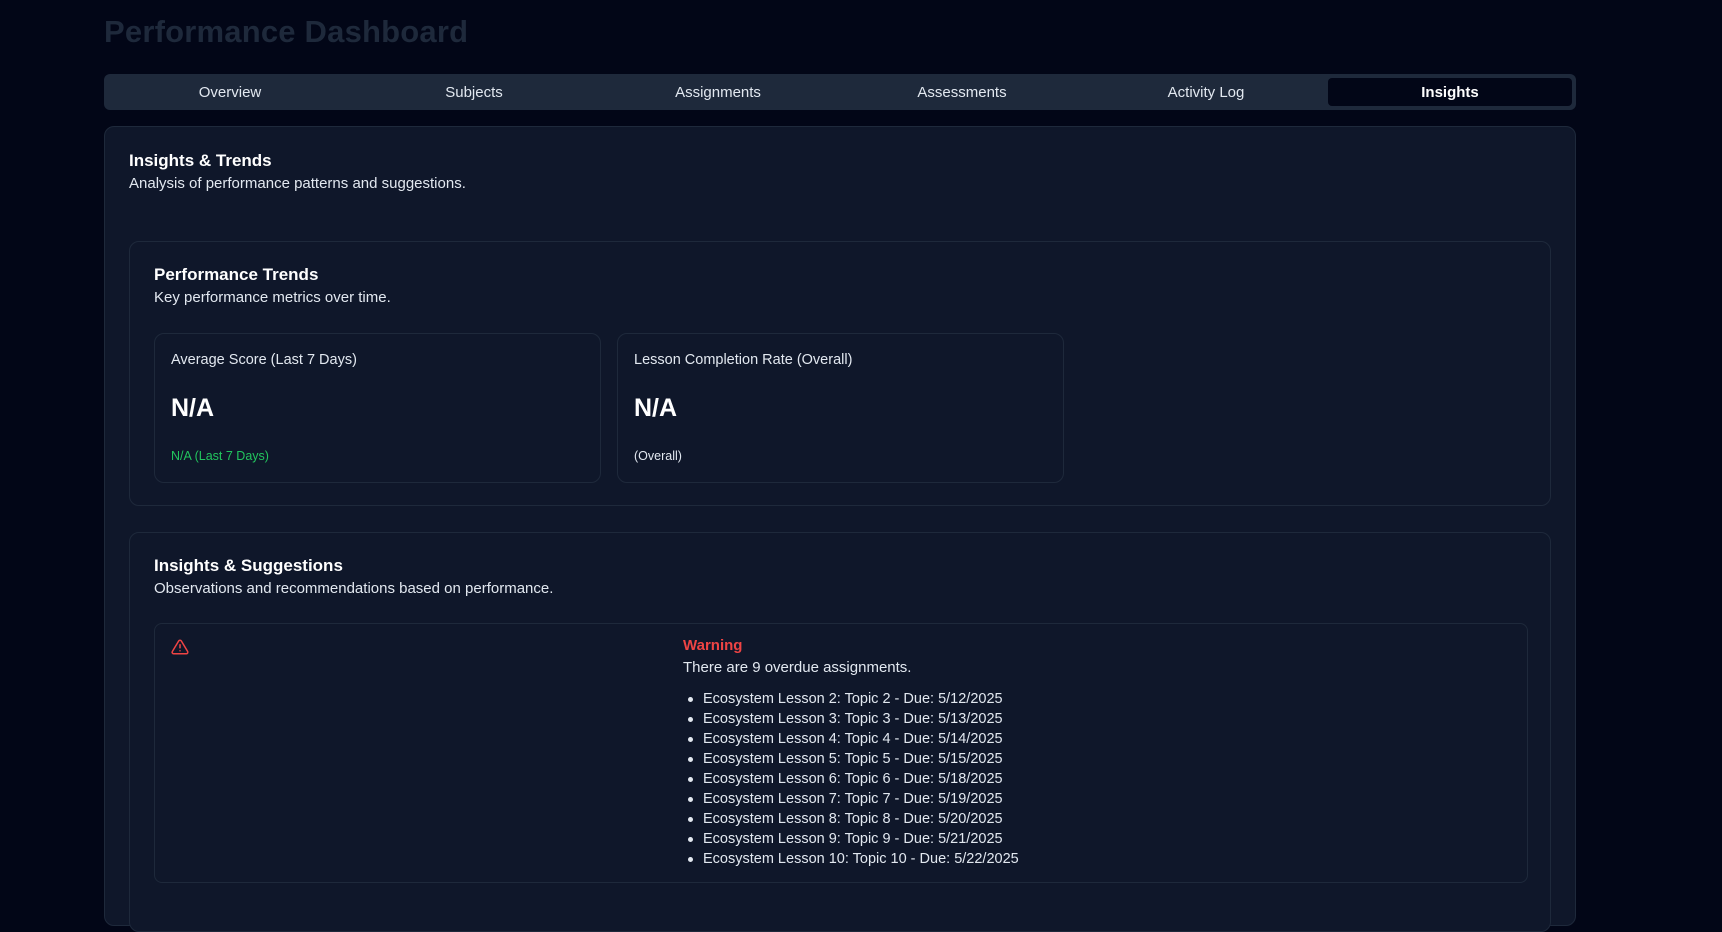  What do you see at coordinates (1450, 92) in the screenshot?
I see `tab-insights: Insights` at bounding box center [1450, 92].